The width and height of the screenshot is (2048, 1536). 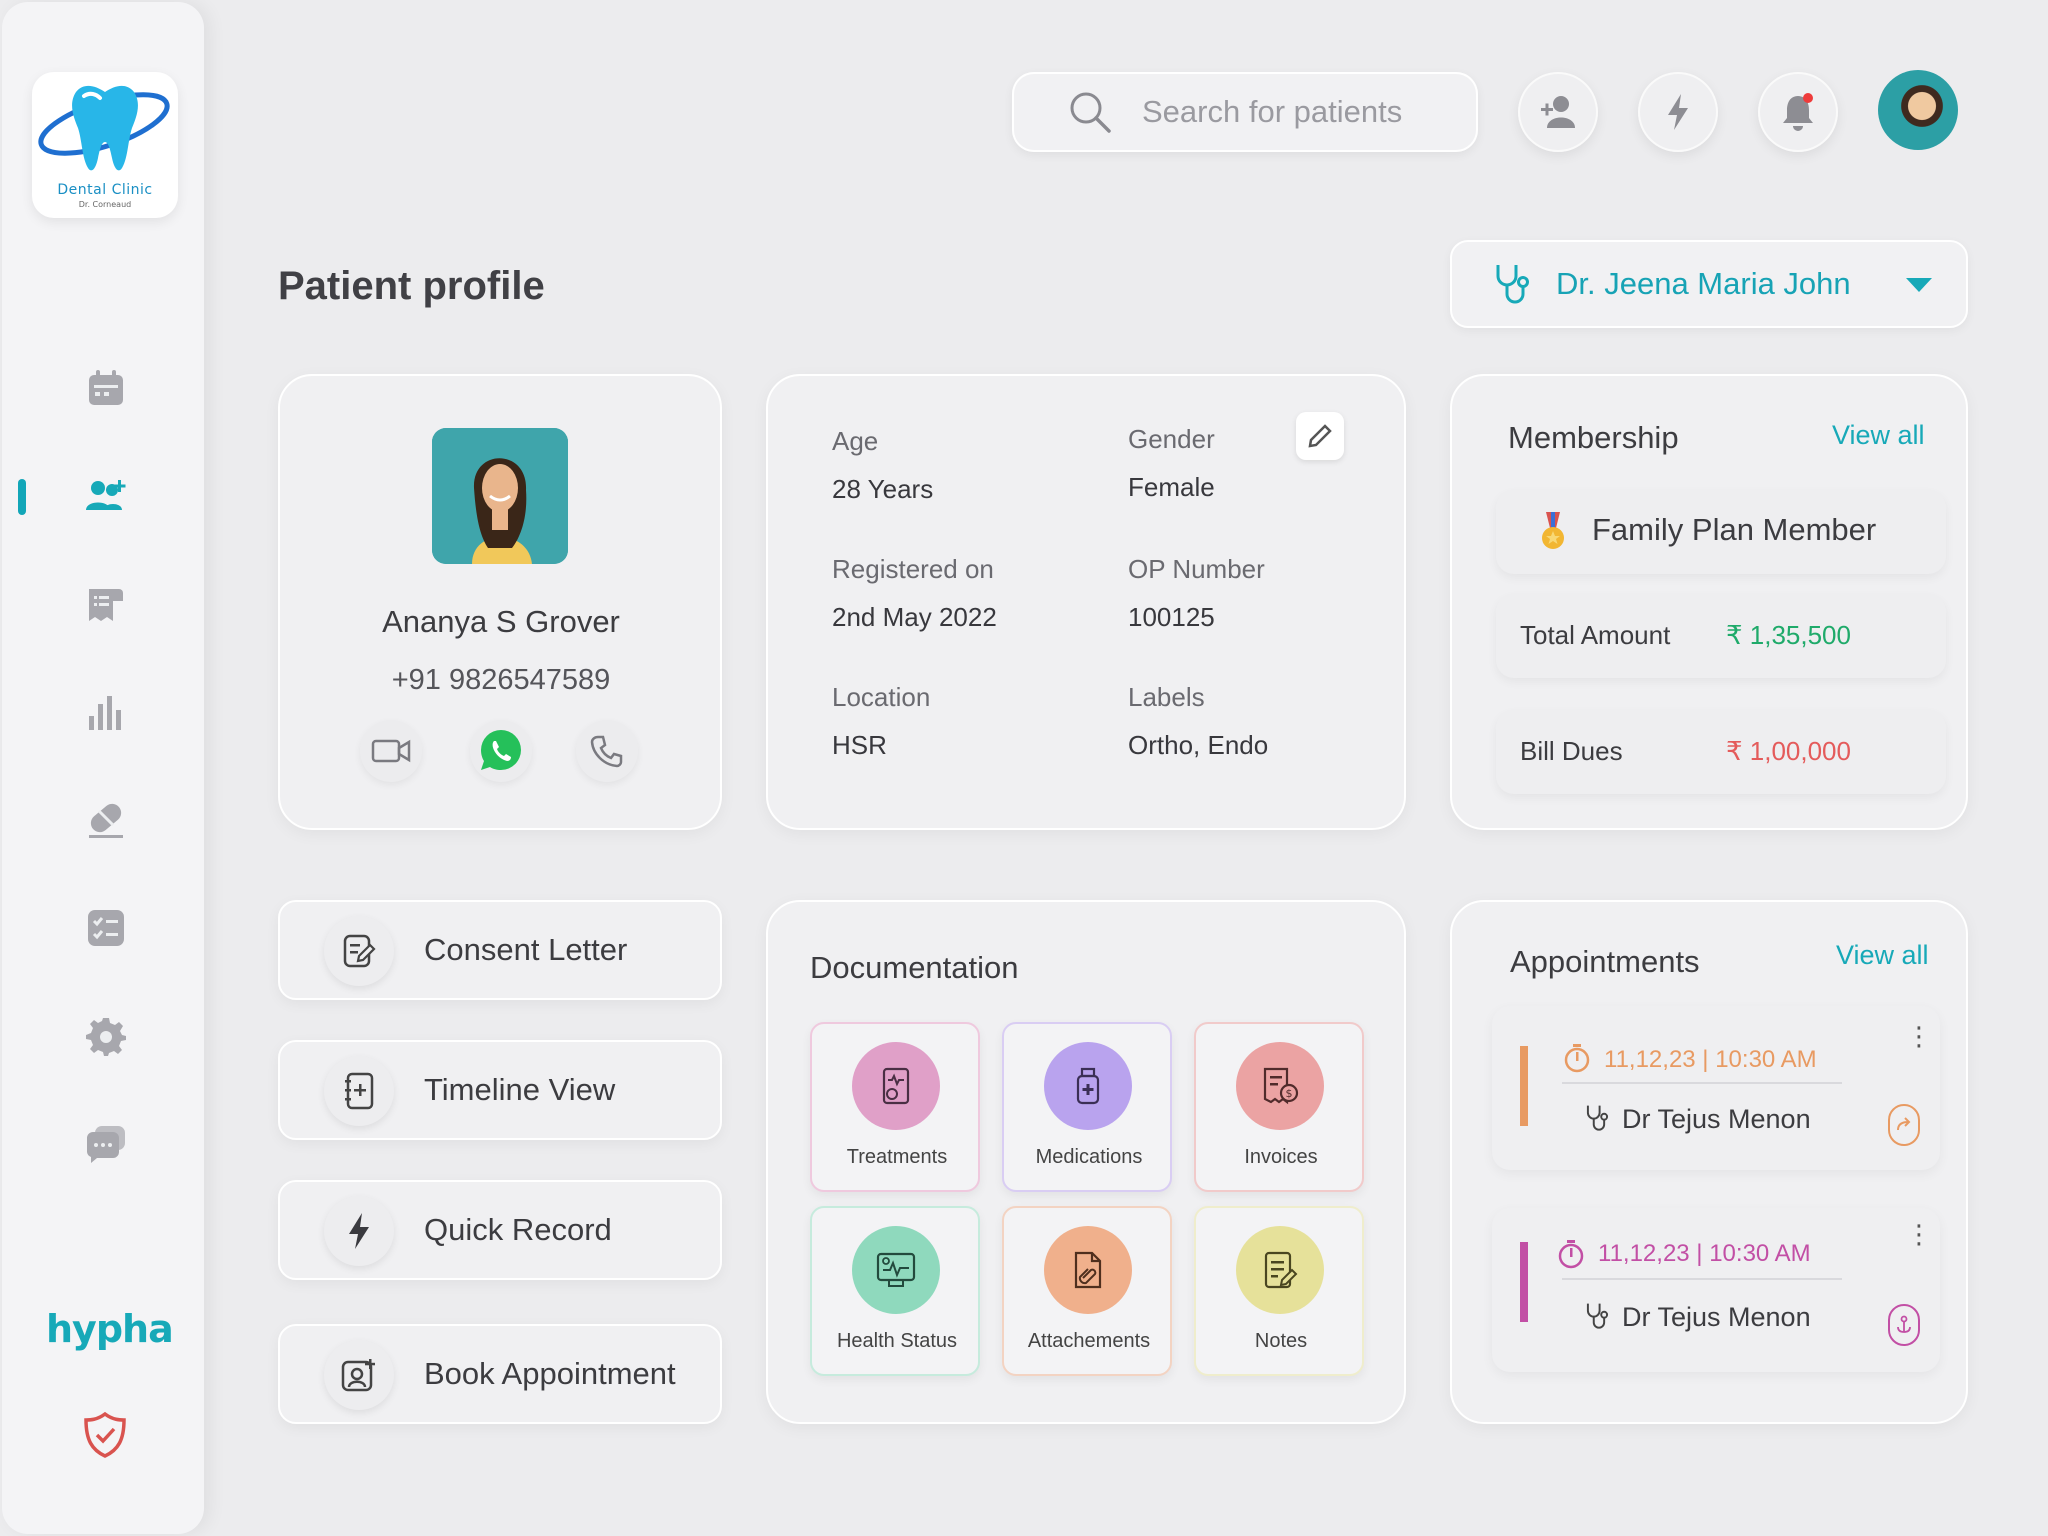 What do you see at coordinates (1798, 112) in the screenshot?
I see `notifications-button` at bounding box center [1798, 112].